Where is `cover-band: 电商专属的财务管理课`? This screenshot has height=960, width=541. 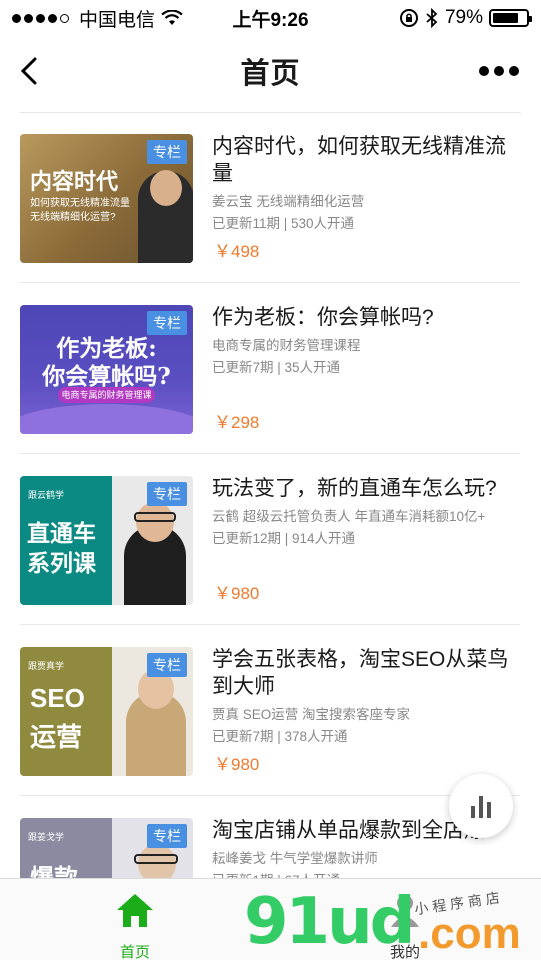
cover-band: 电商专属的财务管理课 is located at coordinates (106, 395).